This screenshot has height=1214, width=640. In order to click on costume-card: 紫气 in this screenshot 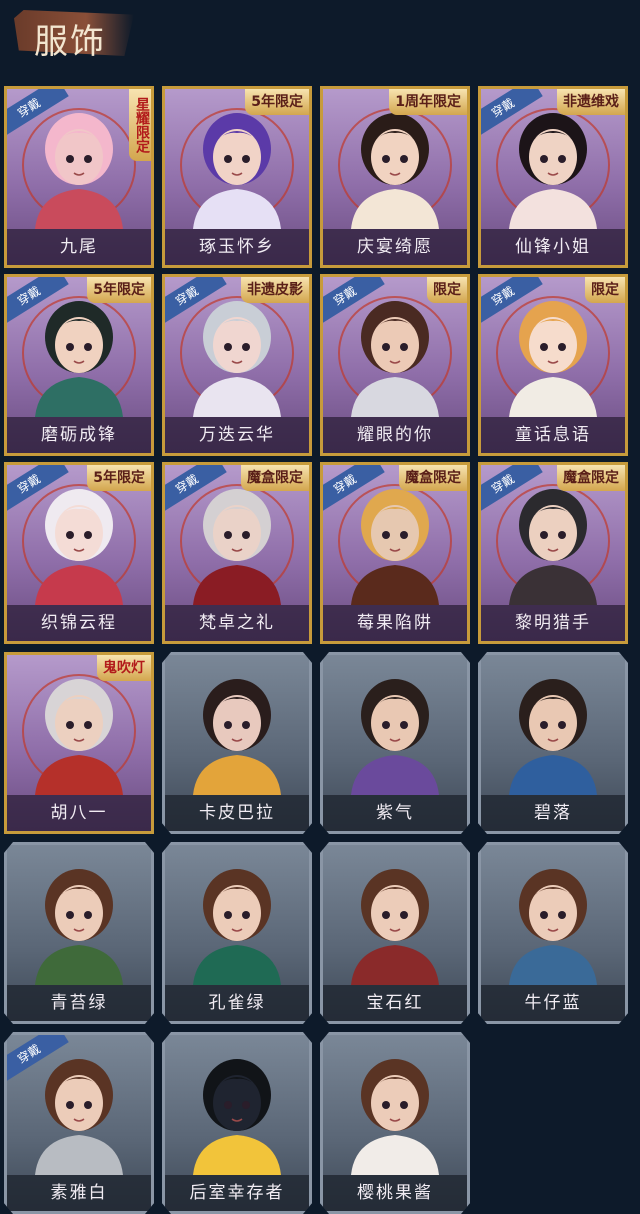, I will do `click(395, 743)`.